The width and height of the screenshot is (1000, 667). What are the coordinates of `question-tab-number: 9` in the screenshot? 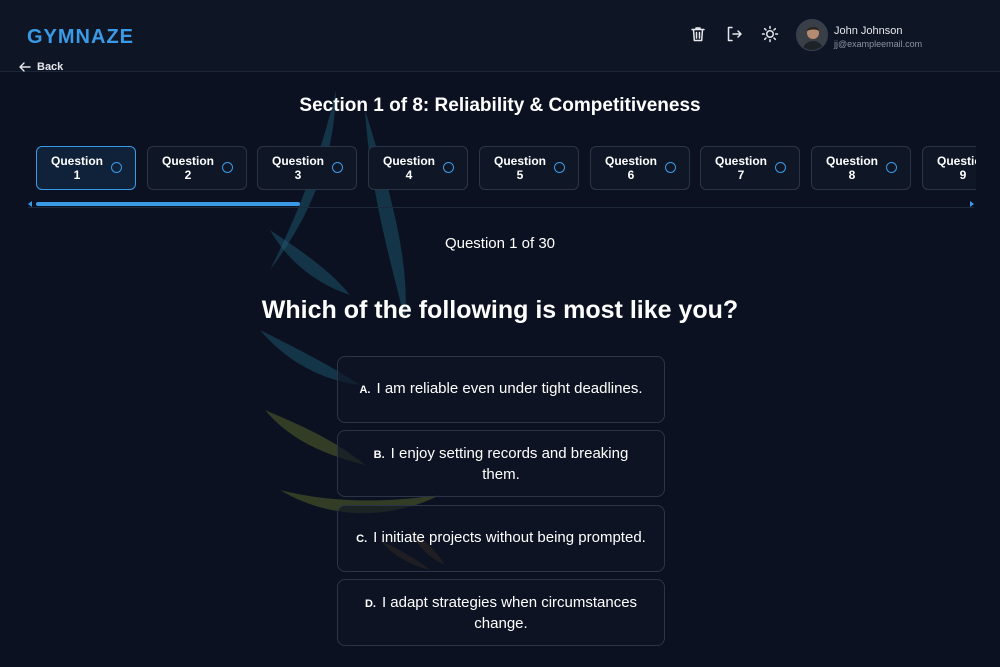 It's located at (963, 175).